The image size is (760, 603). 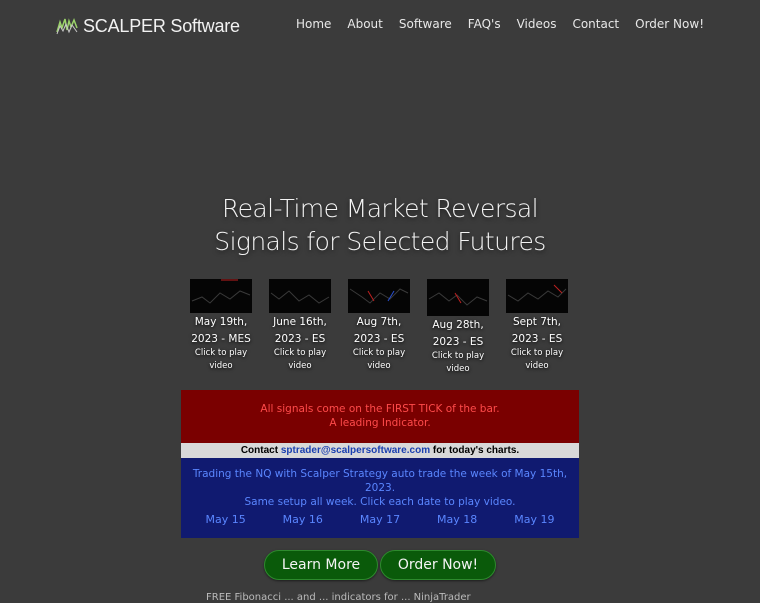 I want to click on nav-contact: Contact, so click(x=595, y=24).